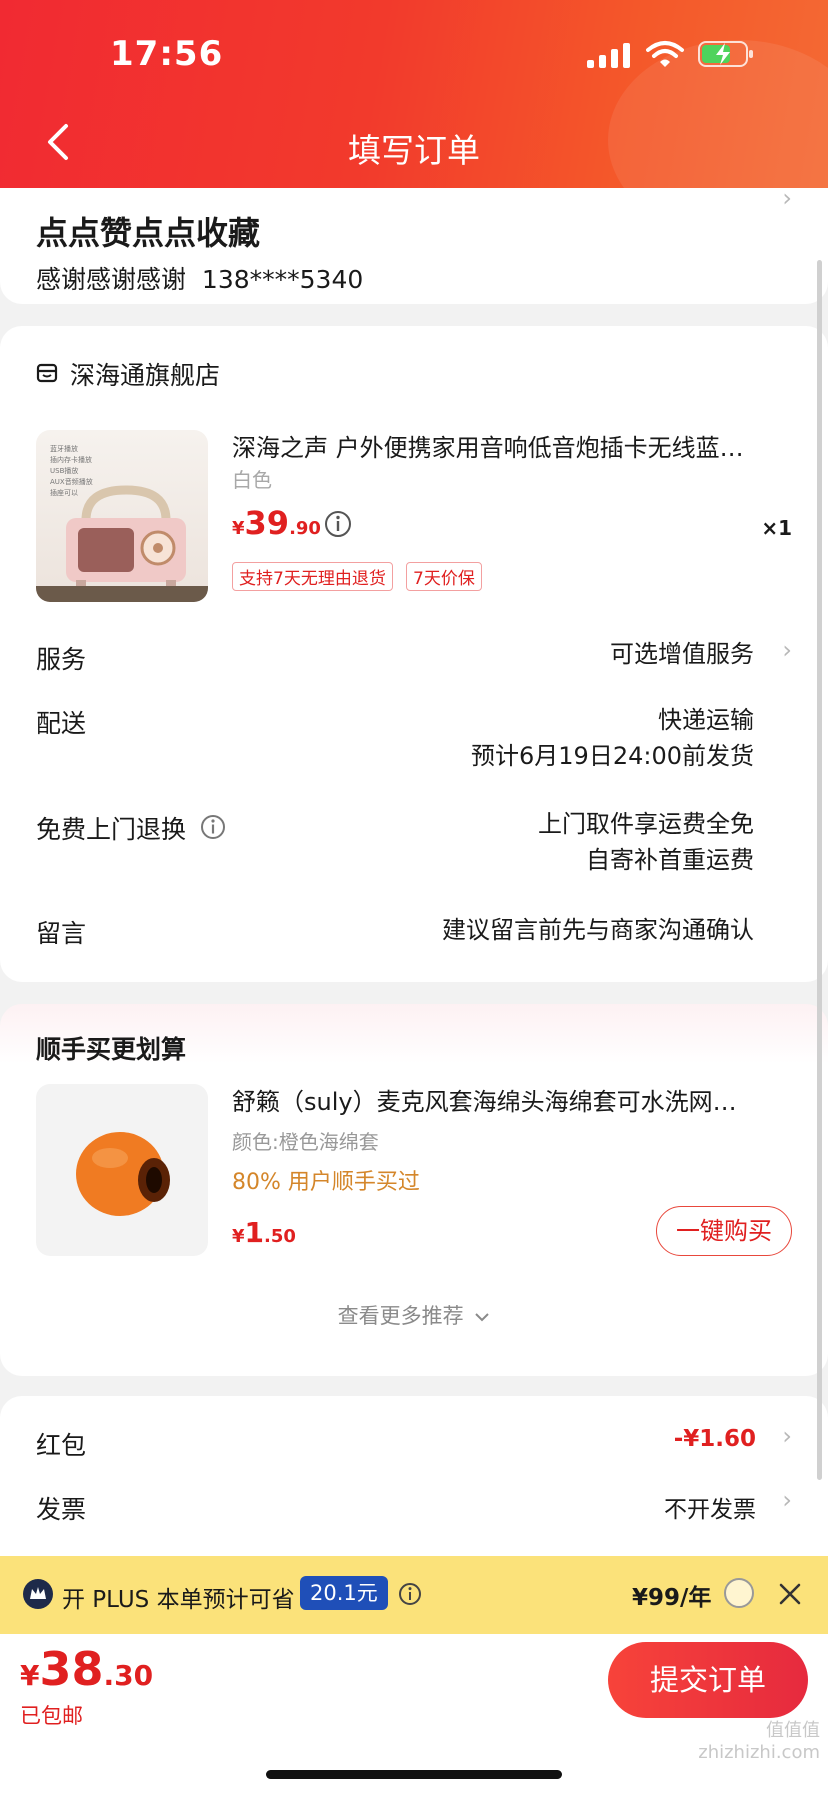 This screenshot has width=828, height=1795. I want to click on caption-line: USB播放, so click(64, 471).